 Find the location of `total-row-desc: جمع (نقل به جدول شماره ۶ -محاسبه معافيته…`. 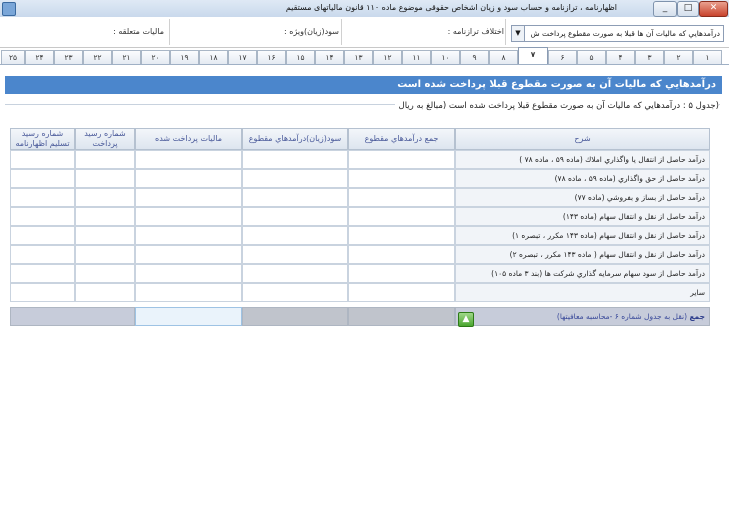

total-row-desc: جمع (نقل به جدول شماره ۶ -محاسبه معافيته… is located at coordinates (582, 316).